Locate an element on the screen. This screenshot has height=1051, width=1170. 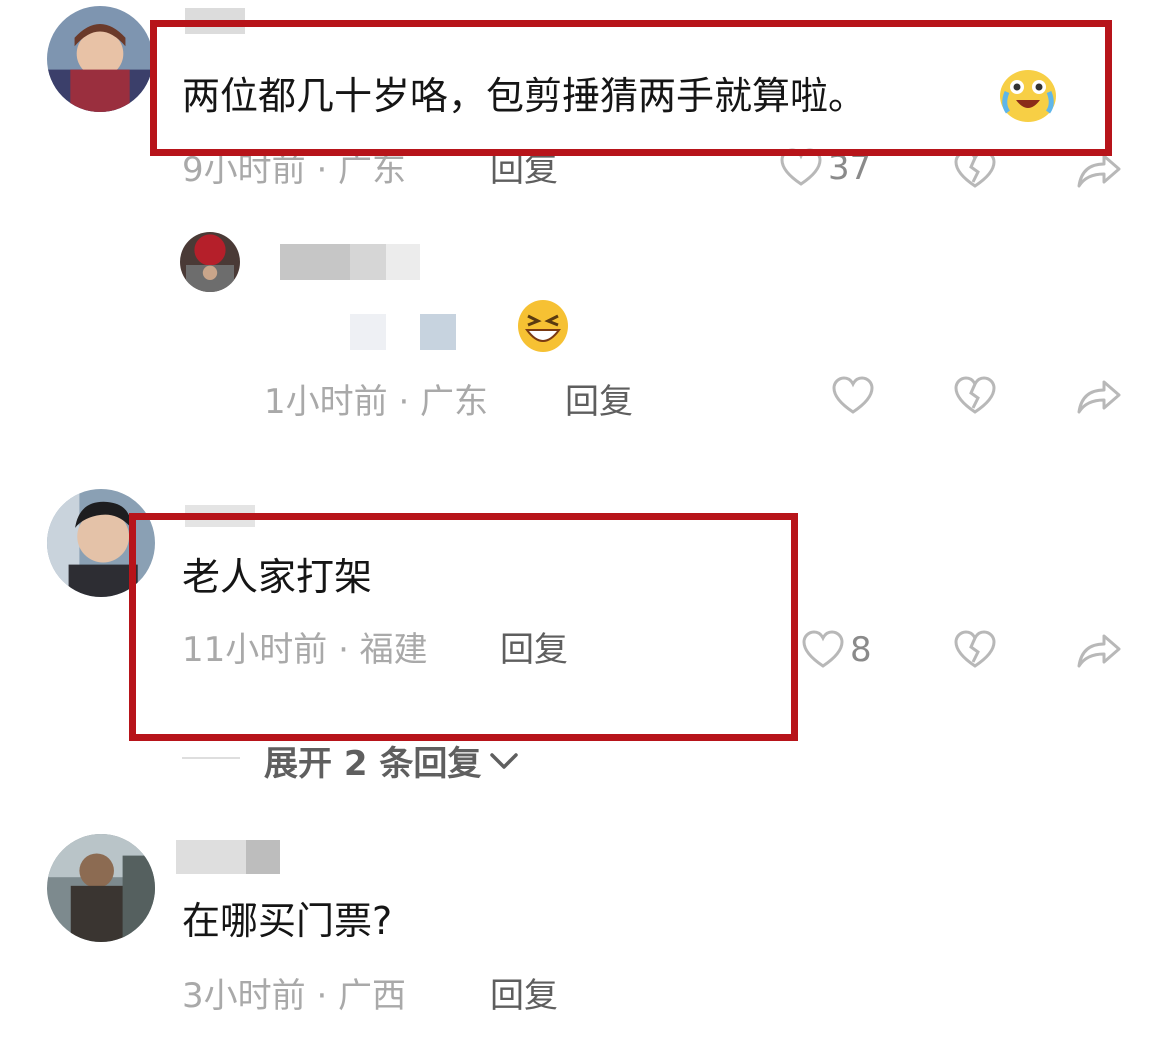
comment-meta: 9小时前 · 广东 is located at coordinates (294, 170).